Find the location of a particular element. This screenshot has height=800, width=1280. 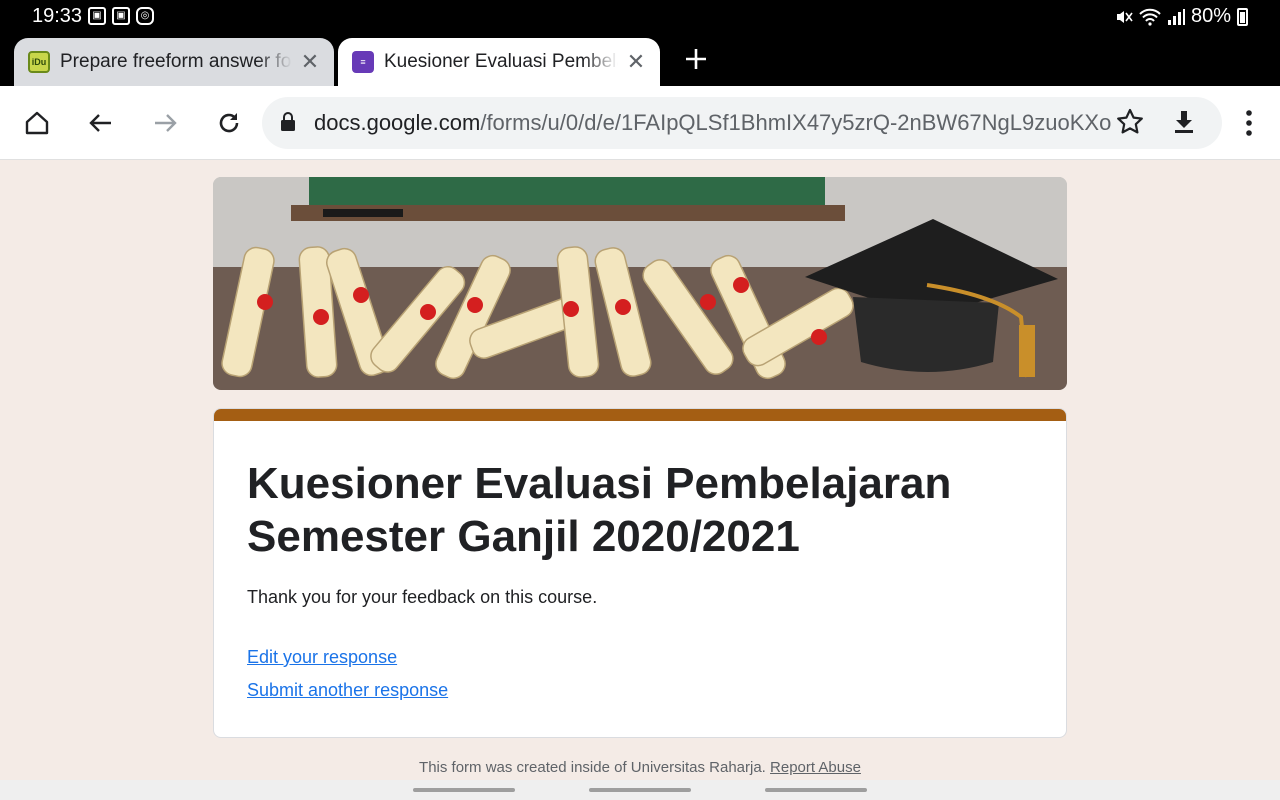

reload-button is located at coordinates (229, 123).